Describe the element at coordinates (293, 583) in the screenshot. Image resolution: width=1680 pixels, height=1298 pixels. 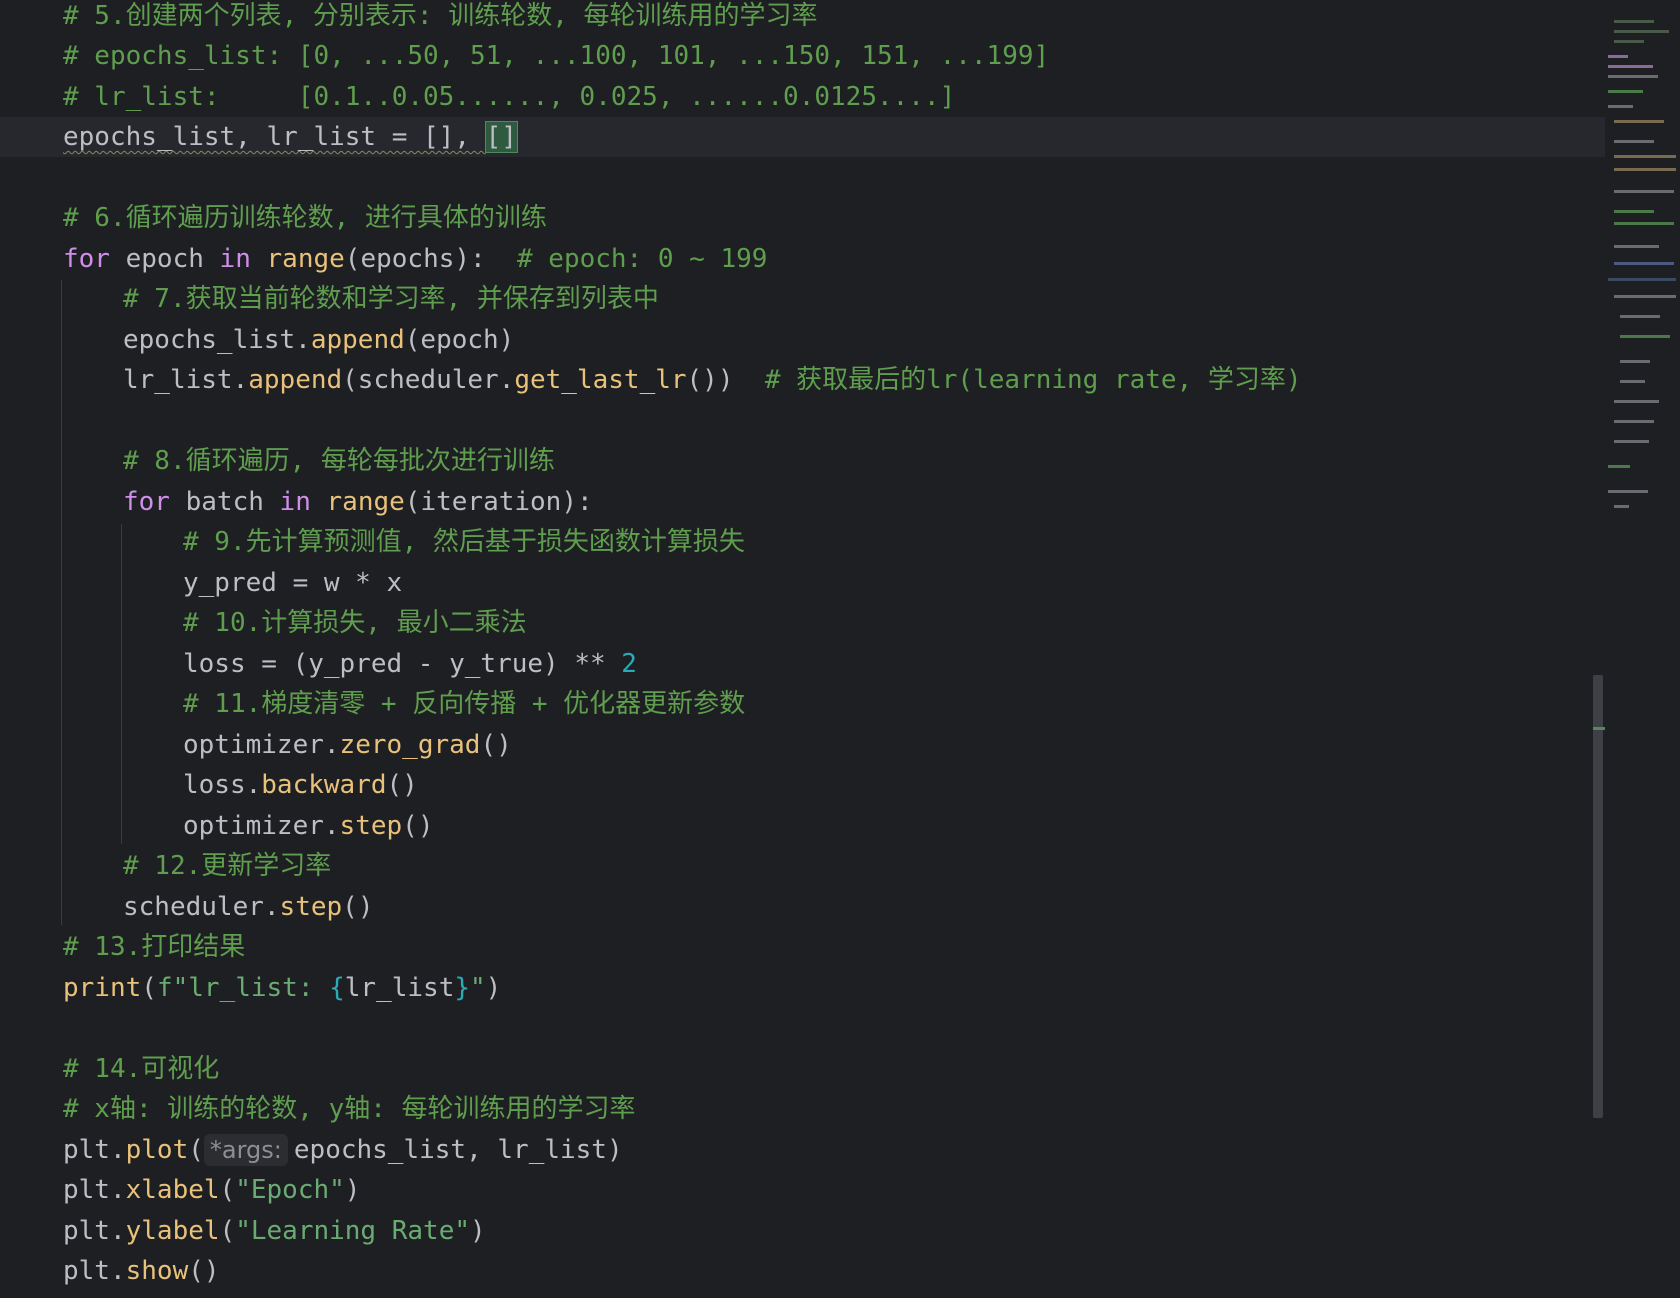
I see `code-text: y_pred = w * x` at that location.